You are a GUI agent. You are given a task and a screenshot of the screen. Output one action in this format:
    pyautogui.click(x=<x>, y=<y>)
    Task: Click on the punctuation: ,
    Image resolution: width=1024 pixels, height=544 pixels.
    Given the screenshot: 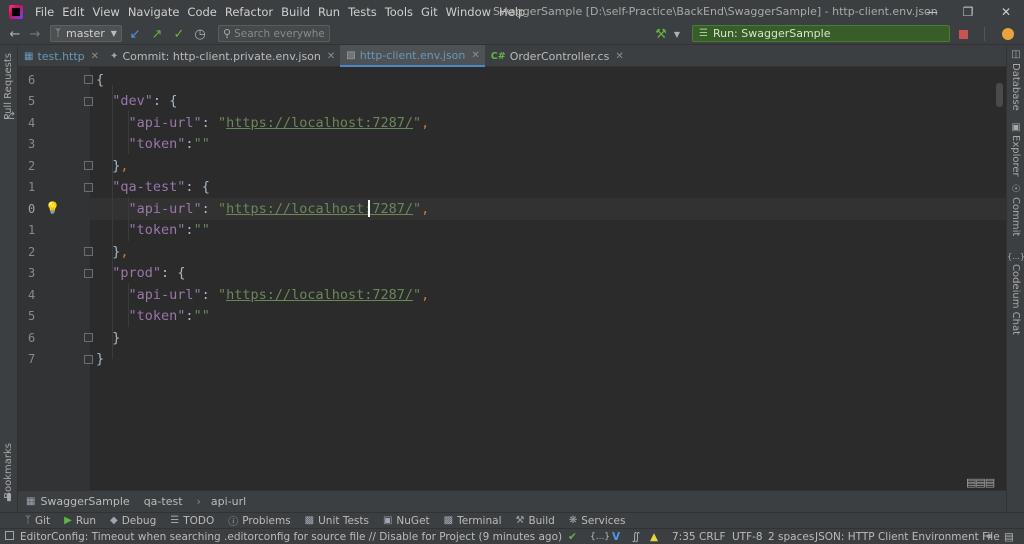 What is the action you would take?
    pyautogui.click(x=124, y=165)
    